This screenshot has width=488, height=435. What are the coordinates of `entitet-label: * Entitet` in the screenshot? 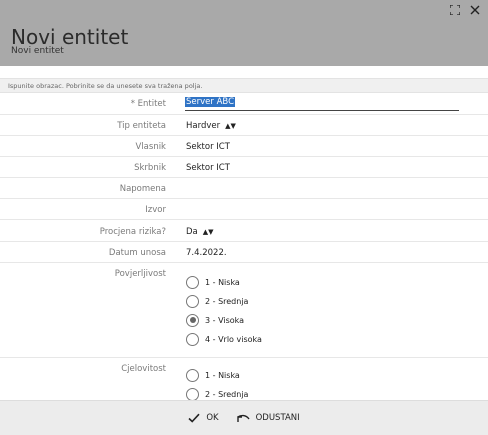 It's located at (148, 104).